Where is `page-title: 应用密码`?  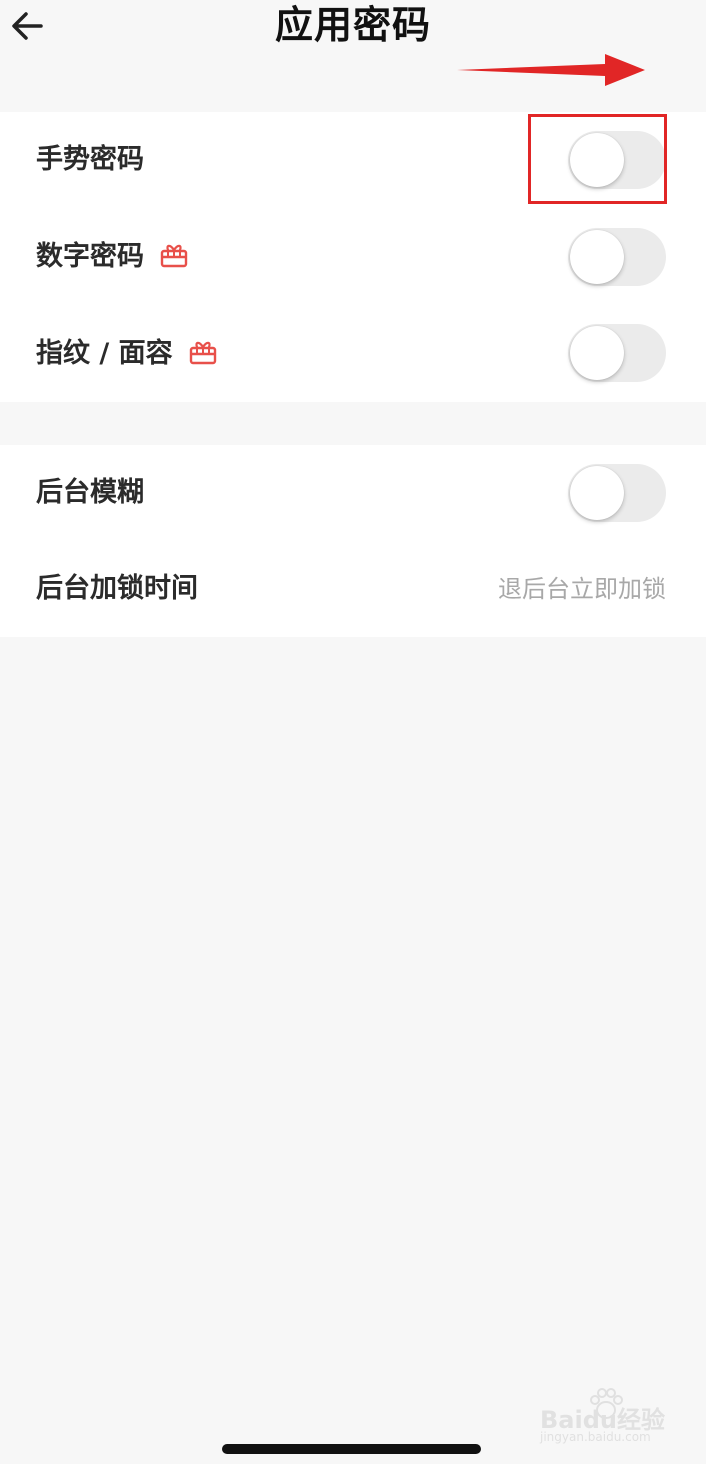
page-title: 应用密码 is located at coordinates (352, 25).